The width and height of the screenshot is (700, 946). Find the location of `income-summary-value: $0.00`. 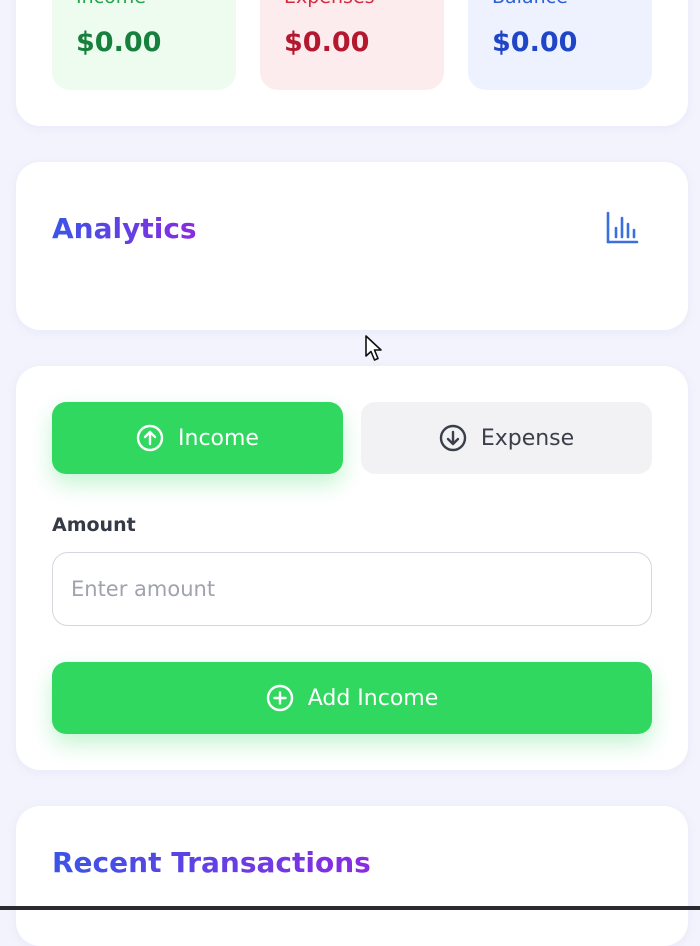

income-summary-value: $0.00 is located at coordinates (119, 42).